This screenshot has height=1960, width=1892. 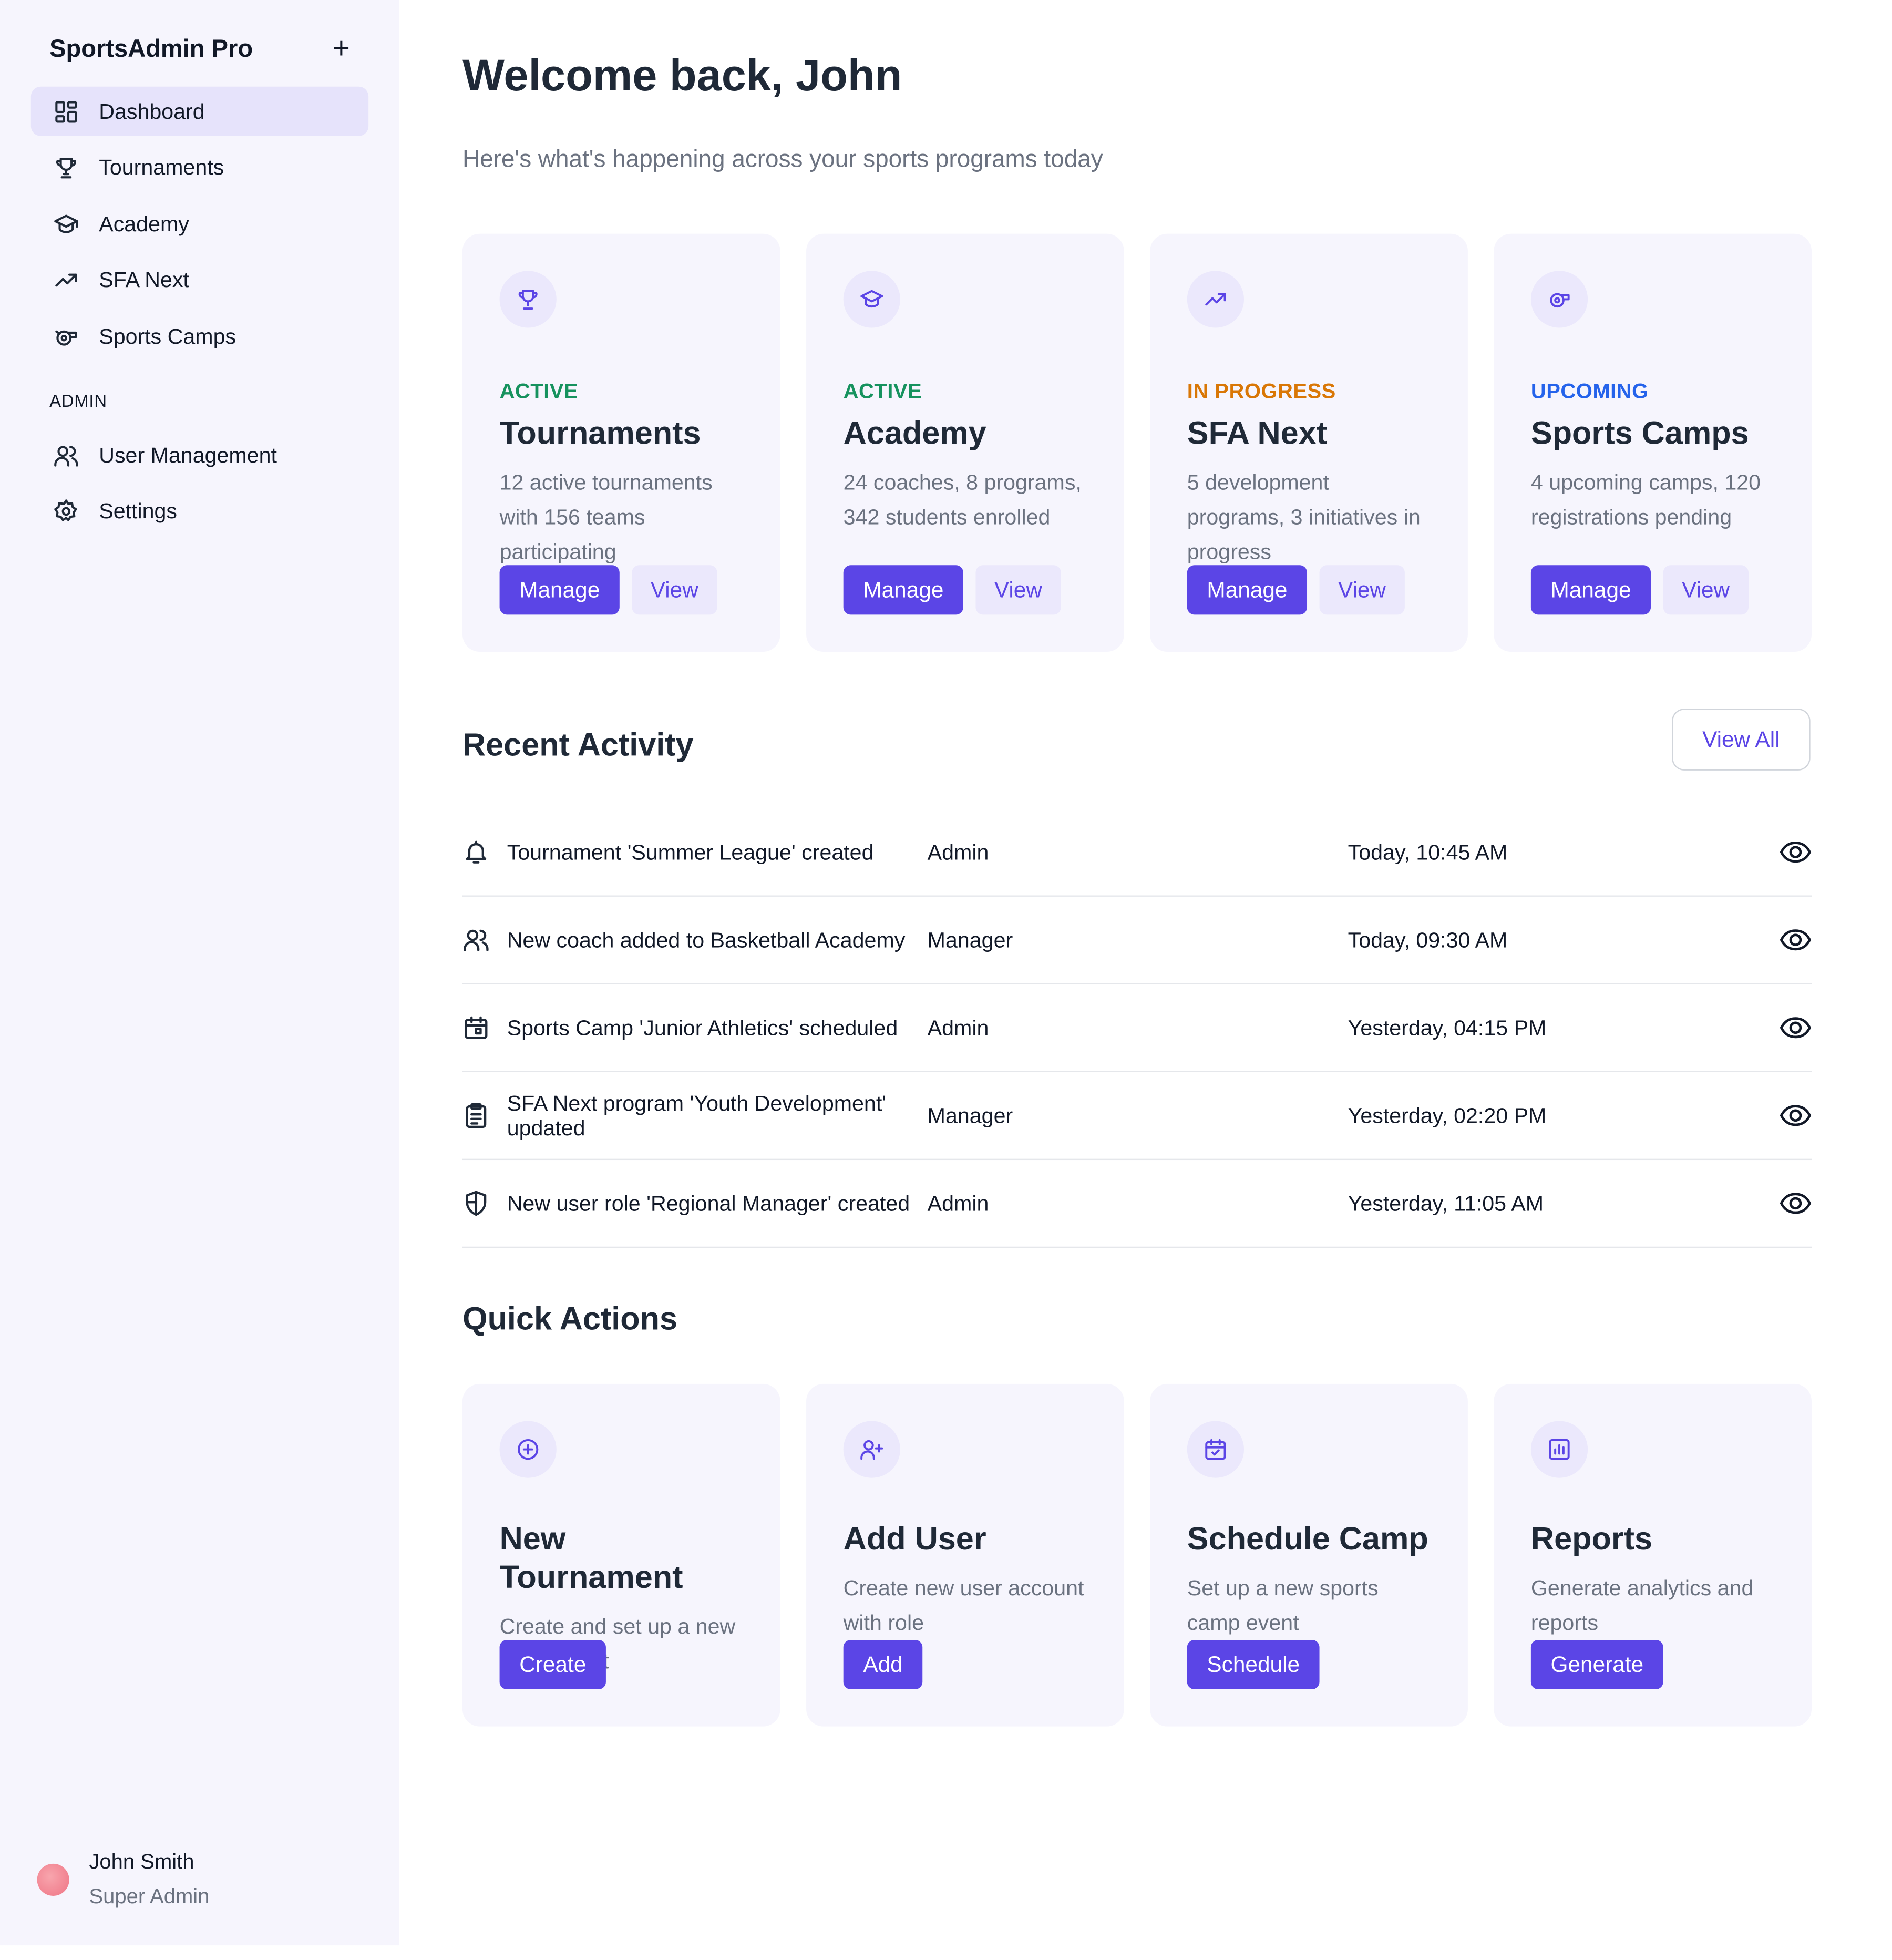 I want to click on sidebar-item-label: Academy, so click(x=144, y=223).